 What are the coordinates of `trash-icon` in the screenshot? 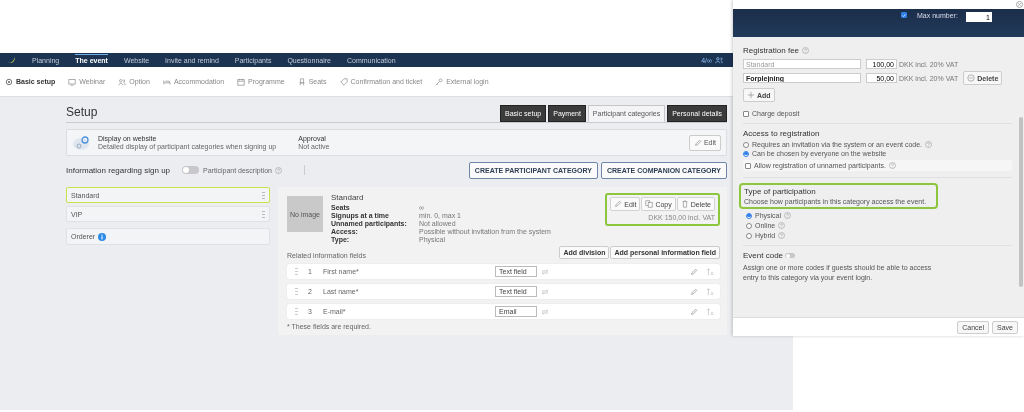 It's located at (684, 204).